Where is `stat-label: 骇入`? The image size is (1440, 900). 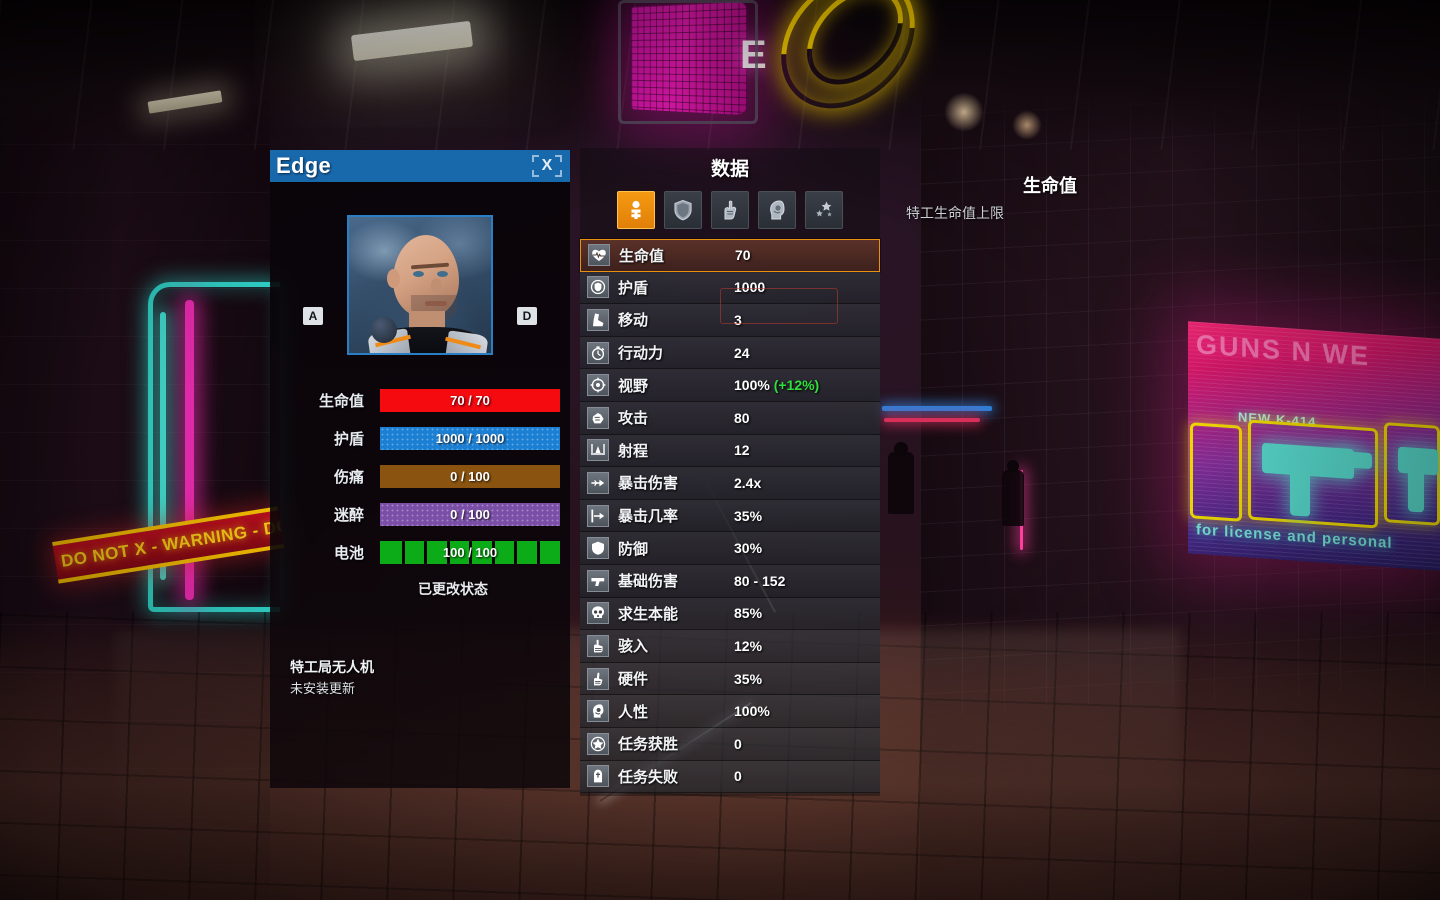 stat-label: 骇入 is located at coordinates (633, 647).